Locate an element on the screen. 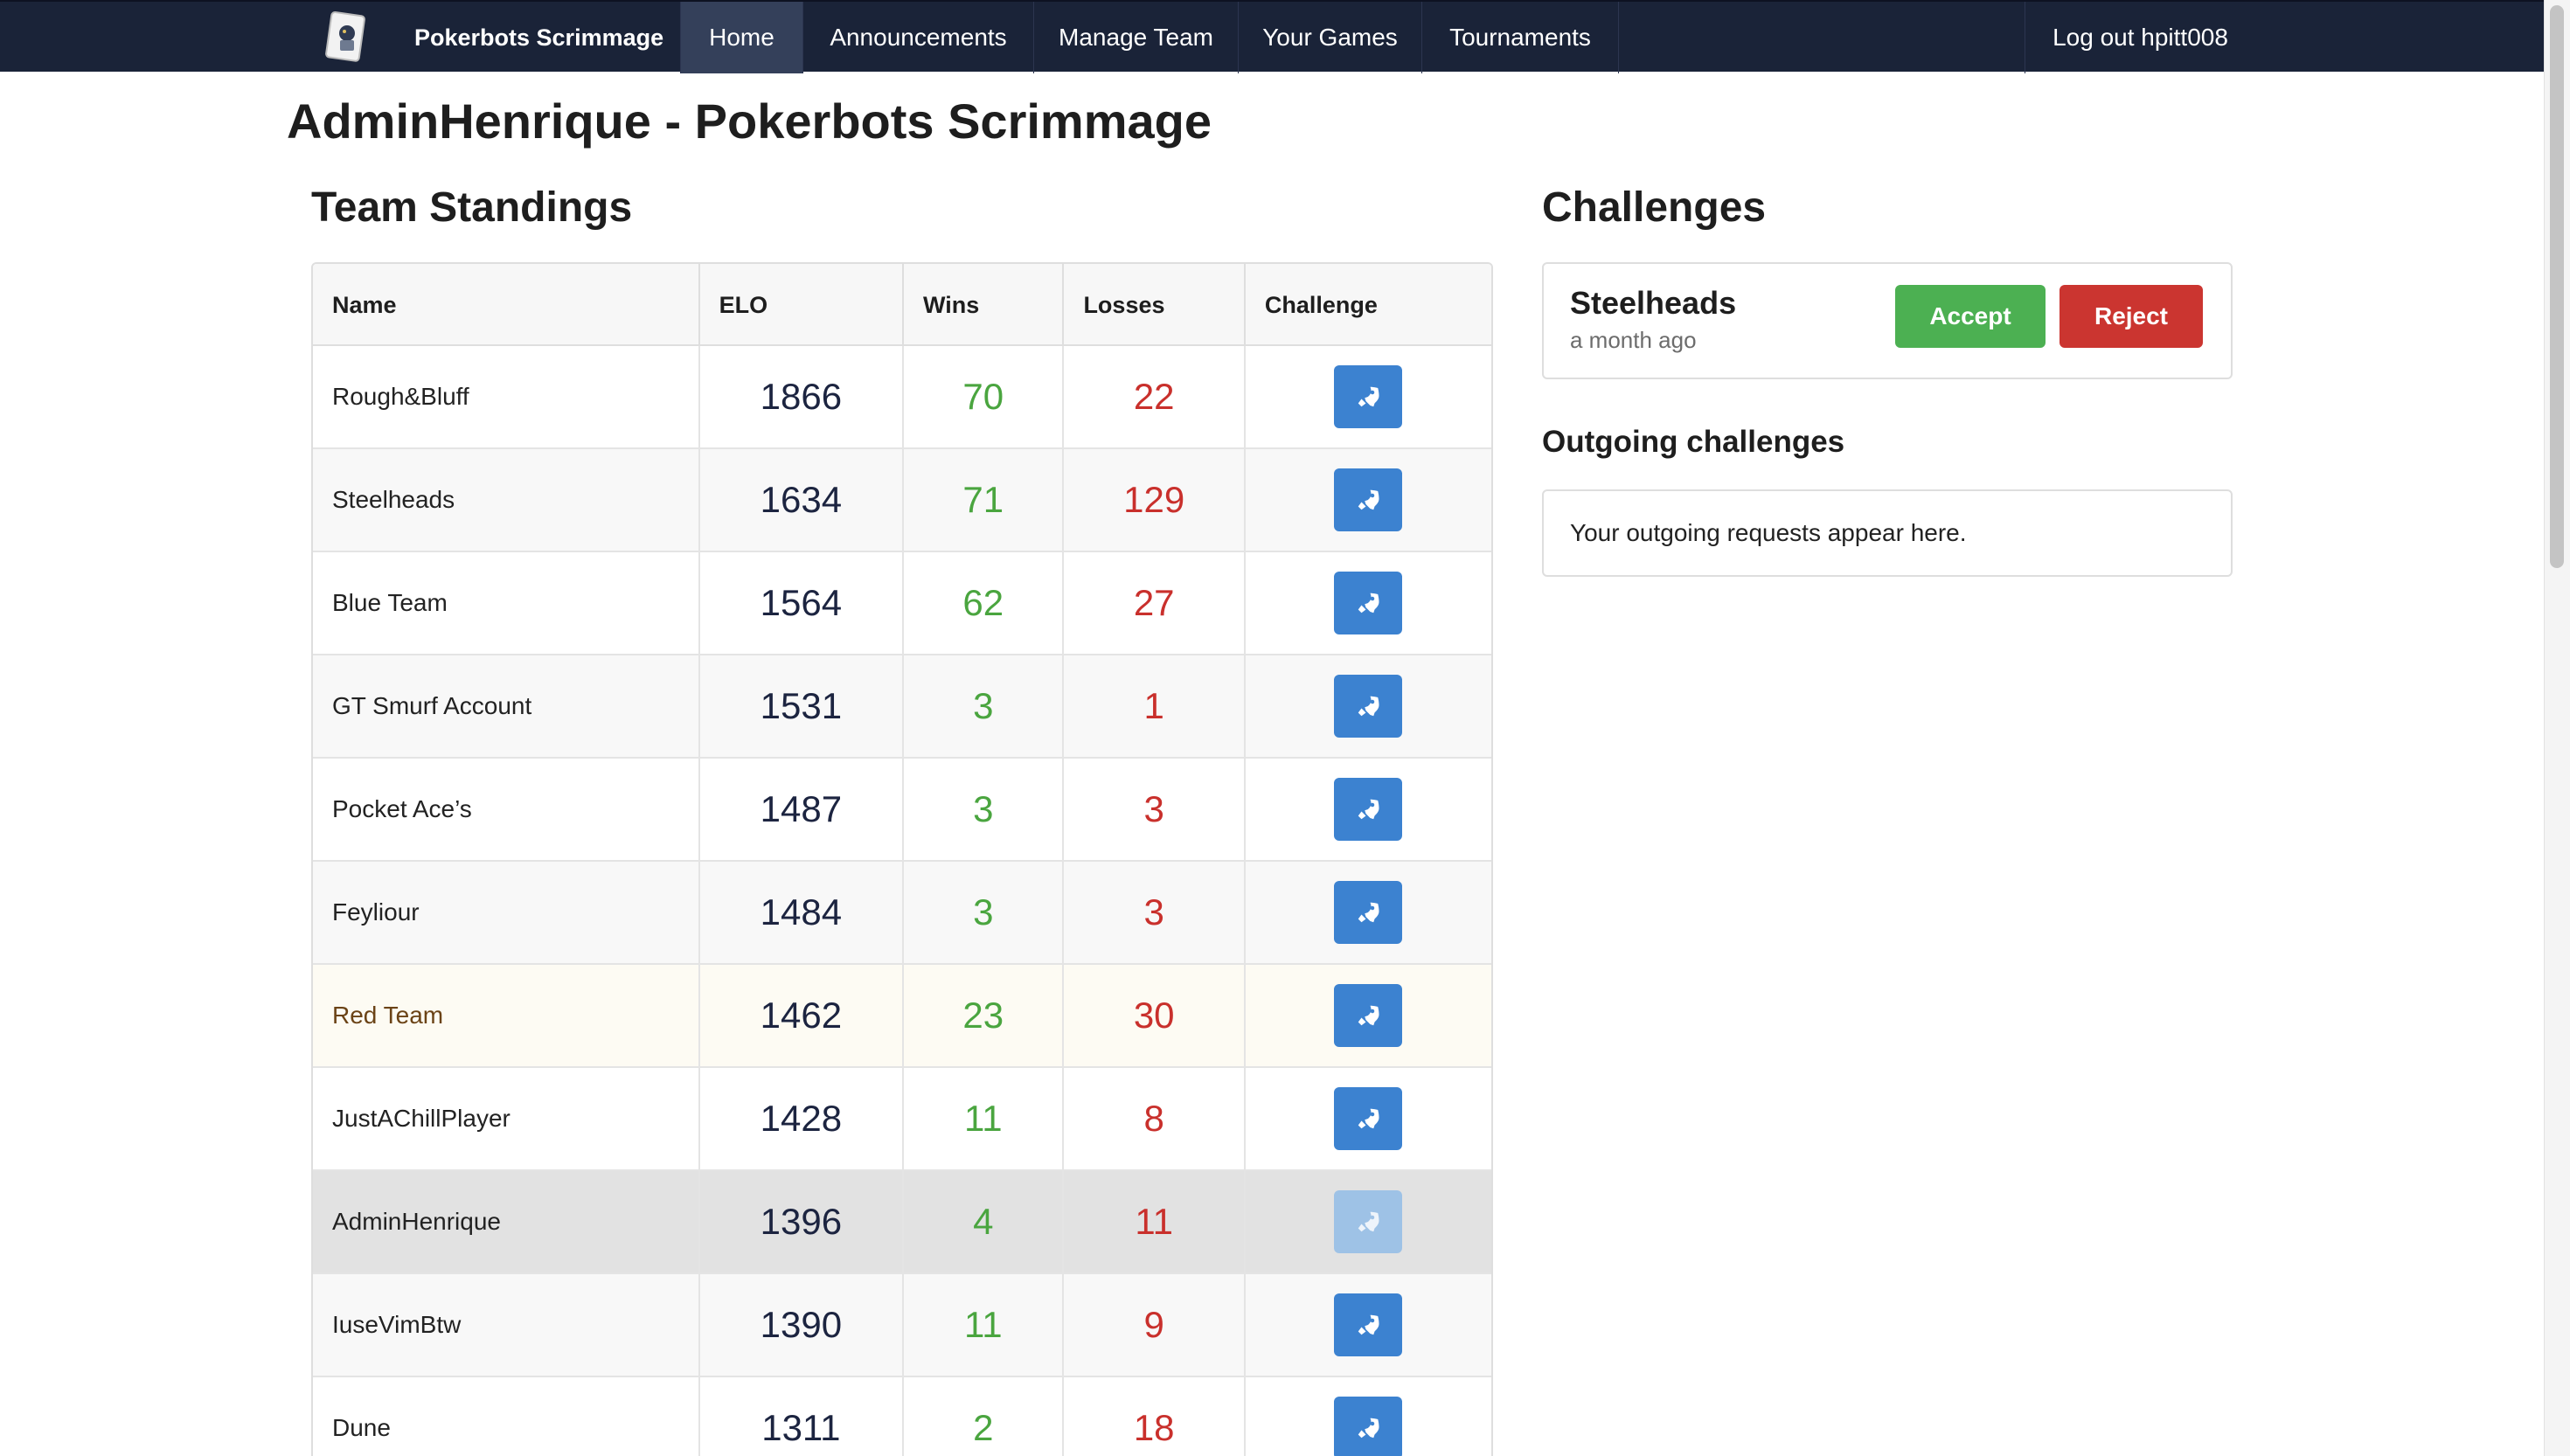  nav-manage-team: Manage Team is located at coordinates (1135, 37).